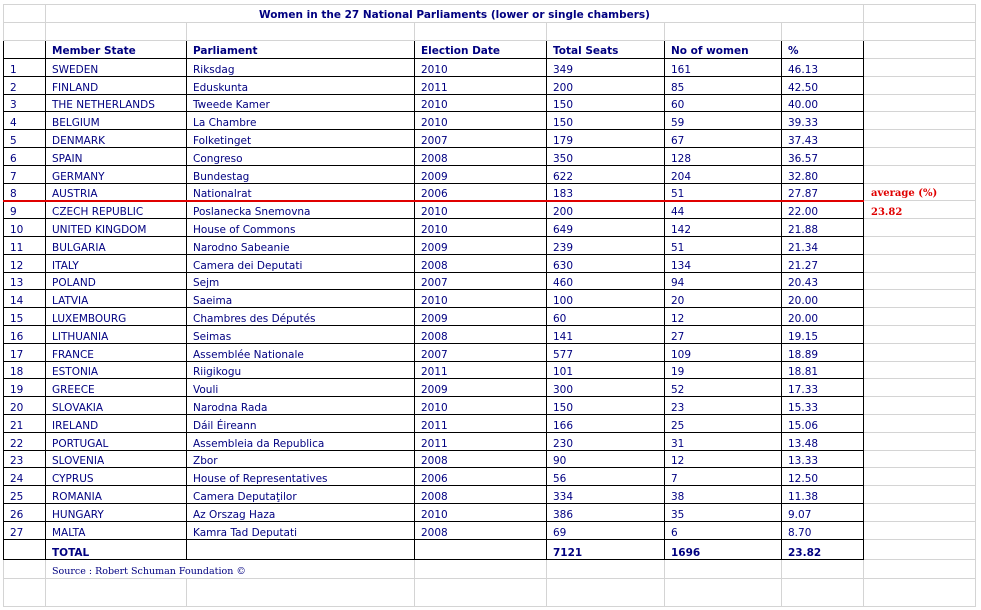 Image resolution: width=981 pixels, height=610 pixels. What do you see at coordinates (24, 174) in the screenshot?
I see `row-index: 7` at bounding box center [24, 174].